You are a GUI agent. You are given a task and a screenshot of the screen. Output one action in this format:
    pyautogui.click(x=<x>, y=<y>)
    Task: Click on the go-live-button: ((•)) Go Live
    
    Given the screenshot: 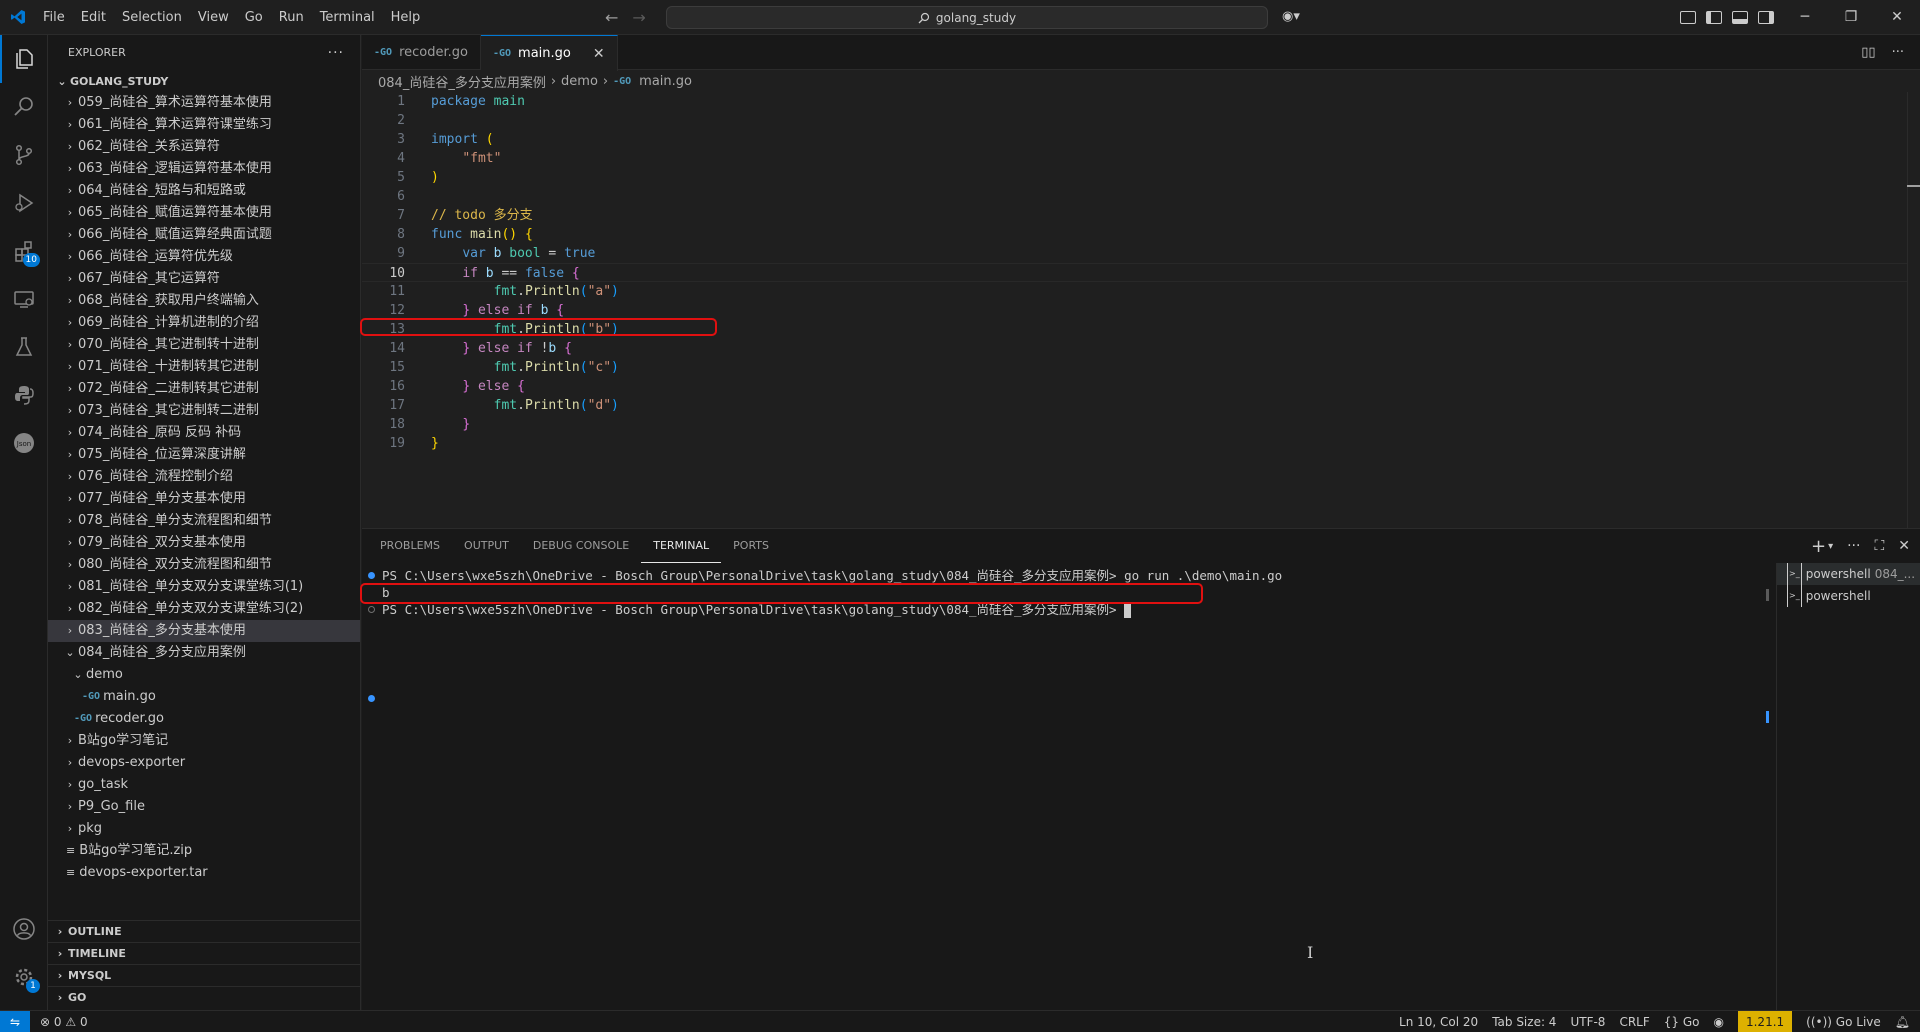 What is the action you would take?
    pyautogui.click(x=1843, y=1022)
    